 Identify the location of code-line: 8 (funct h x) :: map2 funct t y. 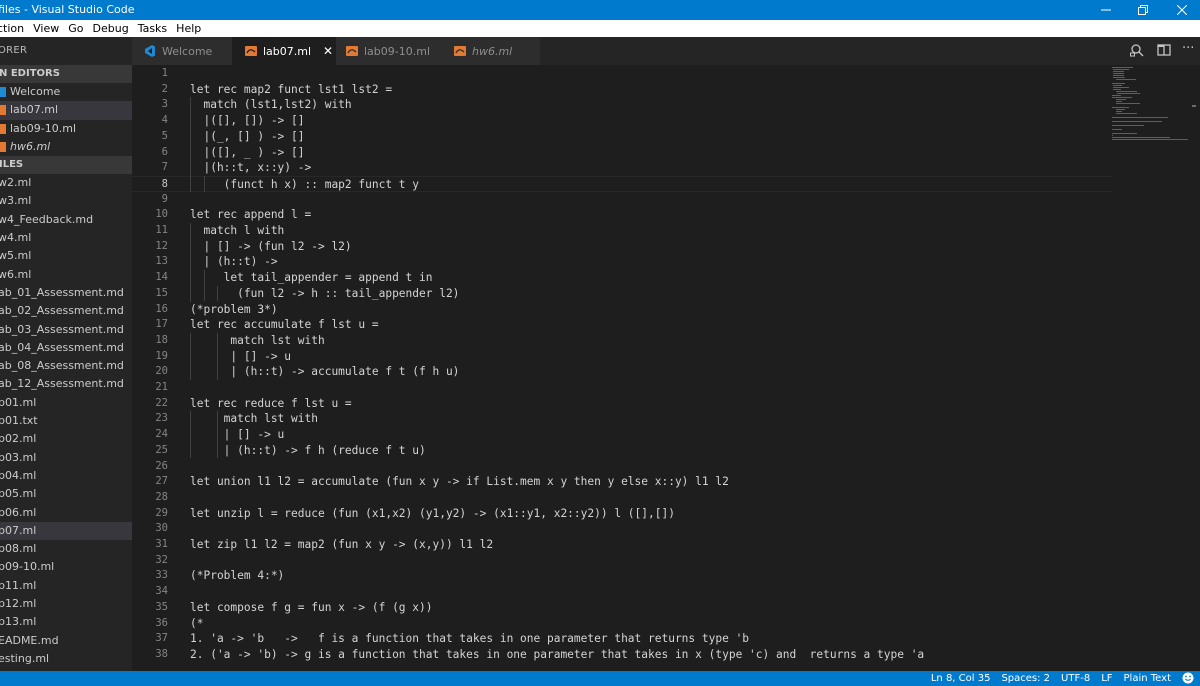
(622, 183).